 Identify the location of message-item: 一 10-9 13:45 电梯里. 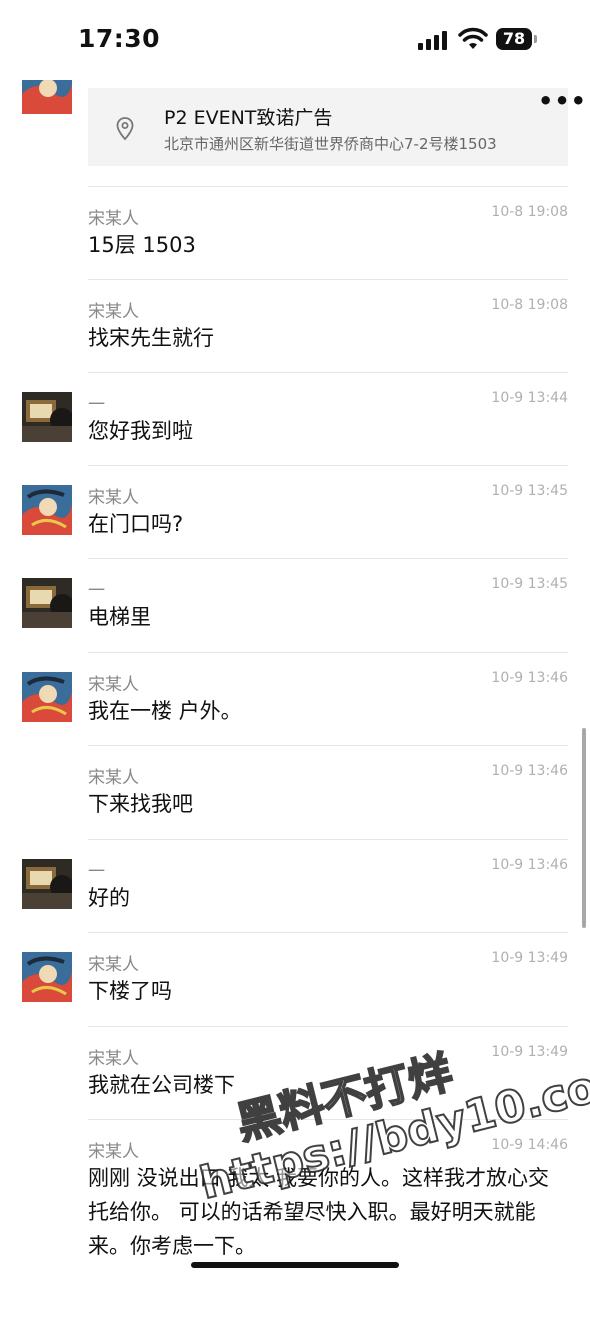
(295, 604).